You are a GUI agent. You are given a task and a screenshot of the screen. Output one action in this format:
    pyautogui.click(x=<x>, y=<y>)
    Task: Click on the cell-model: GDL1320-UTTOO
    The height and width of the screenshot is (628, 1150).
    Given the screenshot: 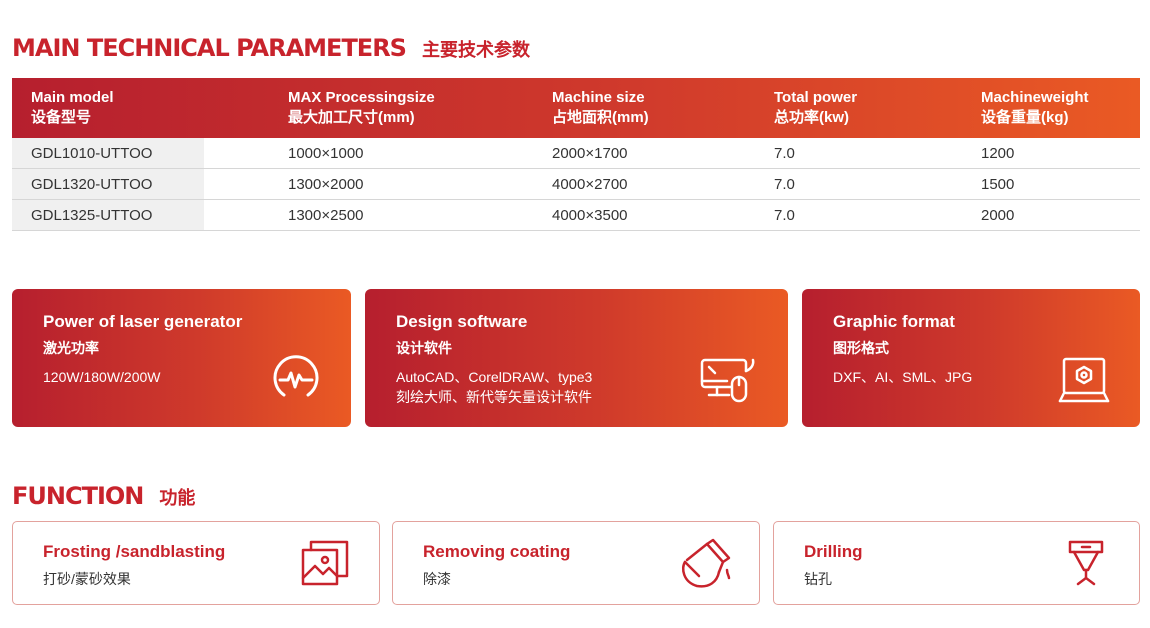 What is the action you would take?
    pyautogui.click(x=108, y=184)
    